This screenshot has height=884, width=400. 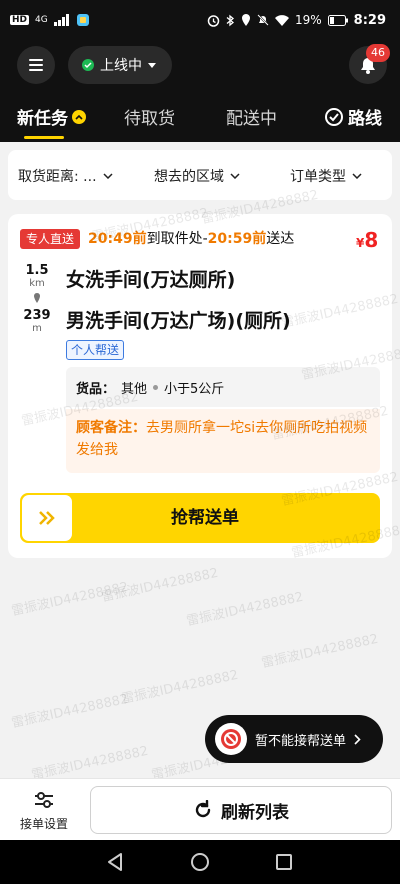 What do you see at coordinates (37, 283) in the screenshot?
I see `distance-to-pickup-unit: km` at bounding box center [37, 283].